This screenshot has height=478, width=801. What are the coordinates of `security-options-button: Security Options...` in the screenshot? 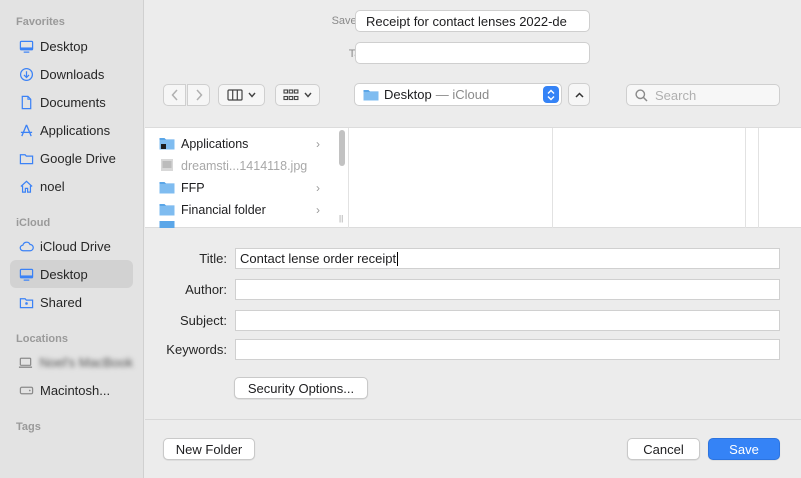 It's located at (301, 388).